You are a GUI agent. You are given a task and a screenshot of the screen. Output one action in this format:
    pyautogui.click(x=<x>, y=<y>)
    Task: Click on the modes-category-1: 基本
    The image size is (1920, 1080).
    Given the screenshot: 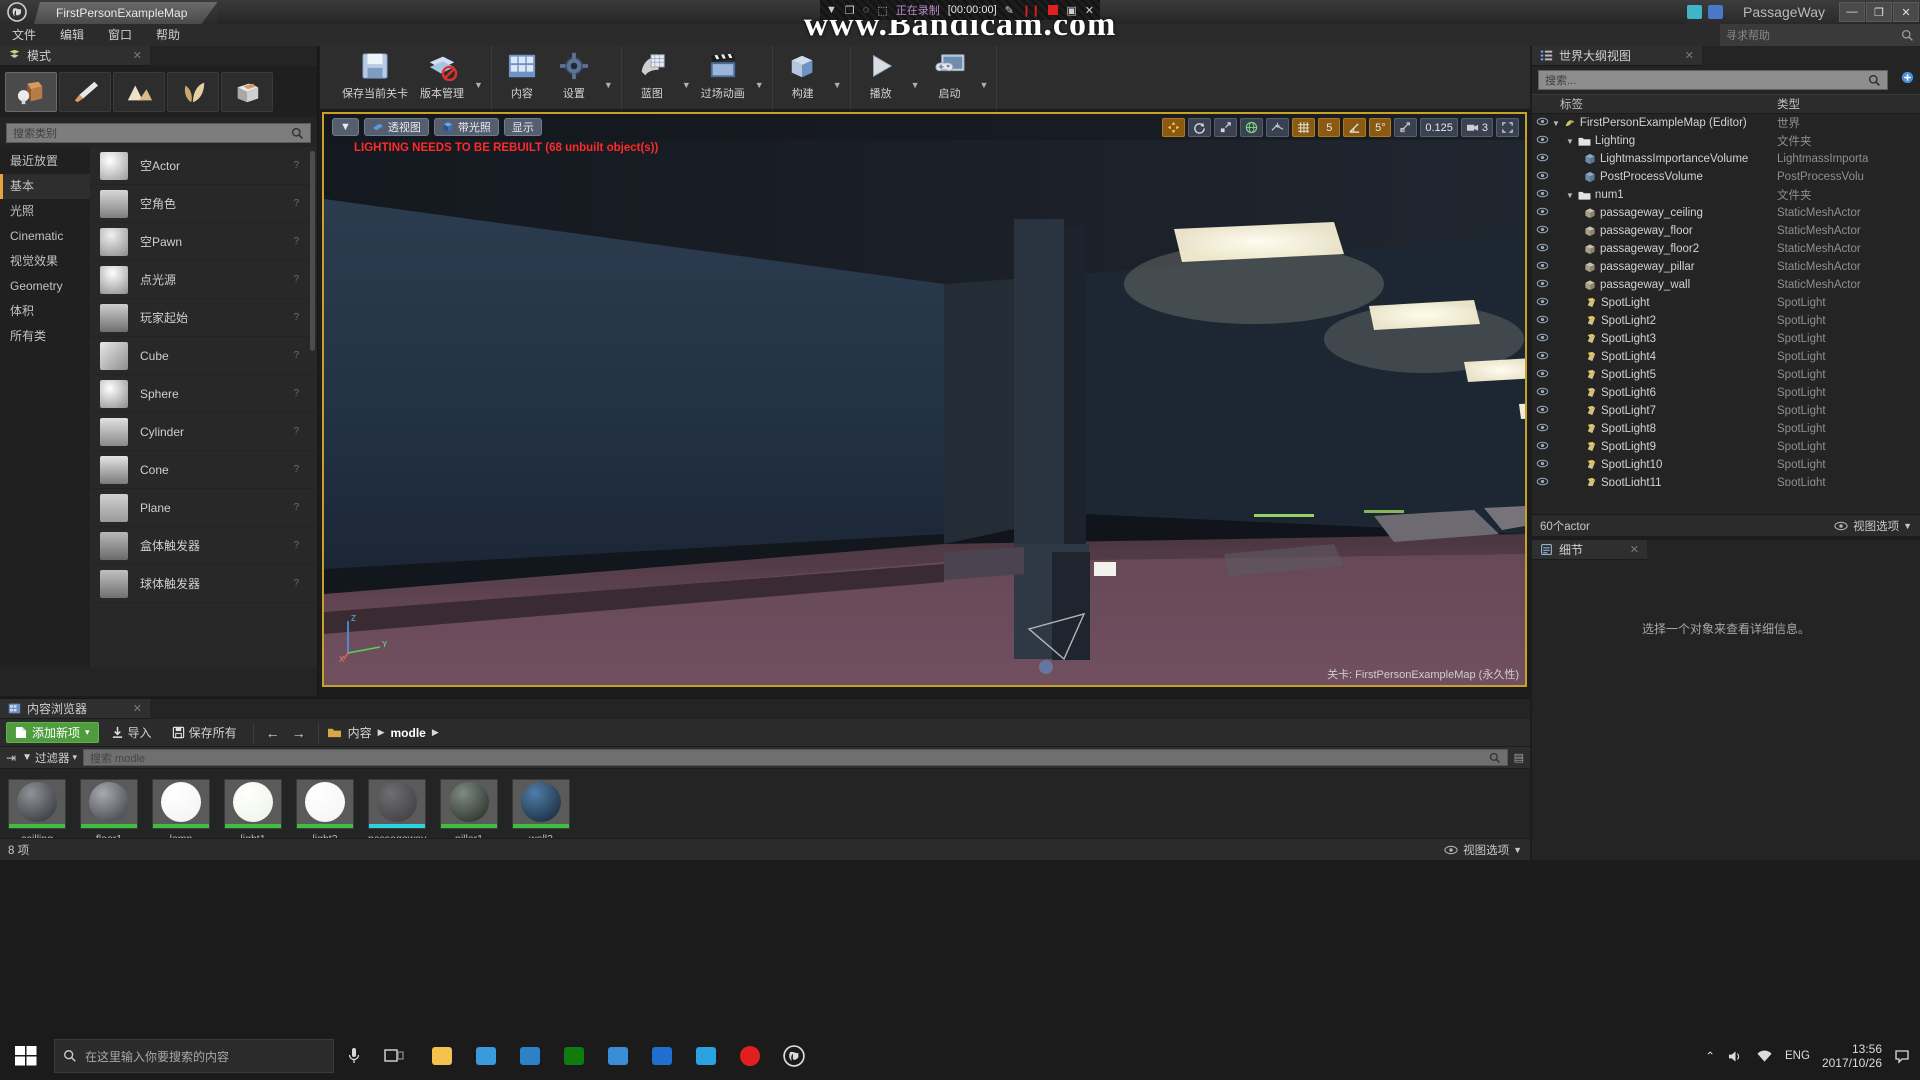 What is the action you would take?
    pyautogui.click(x=45, y=186)
    